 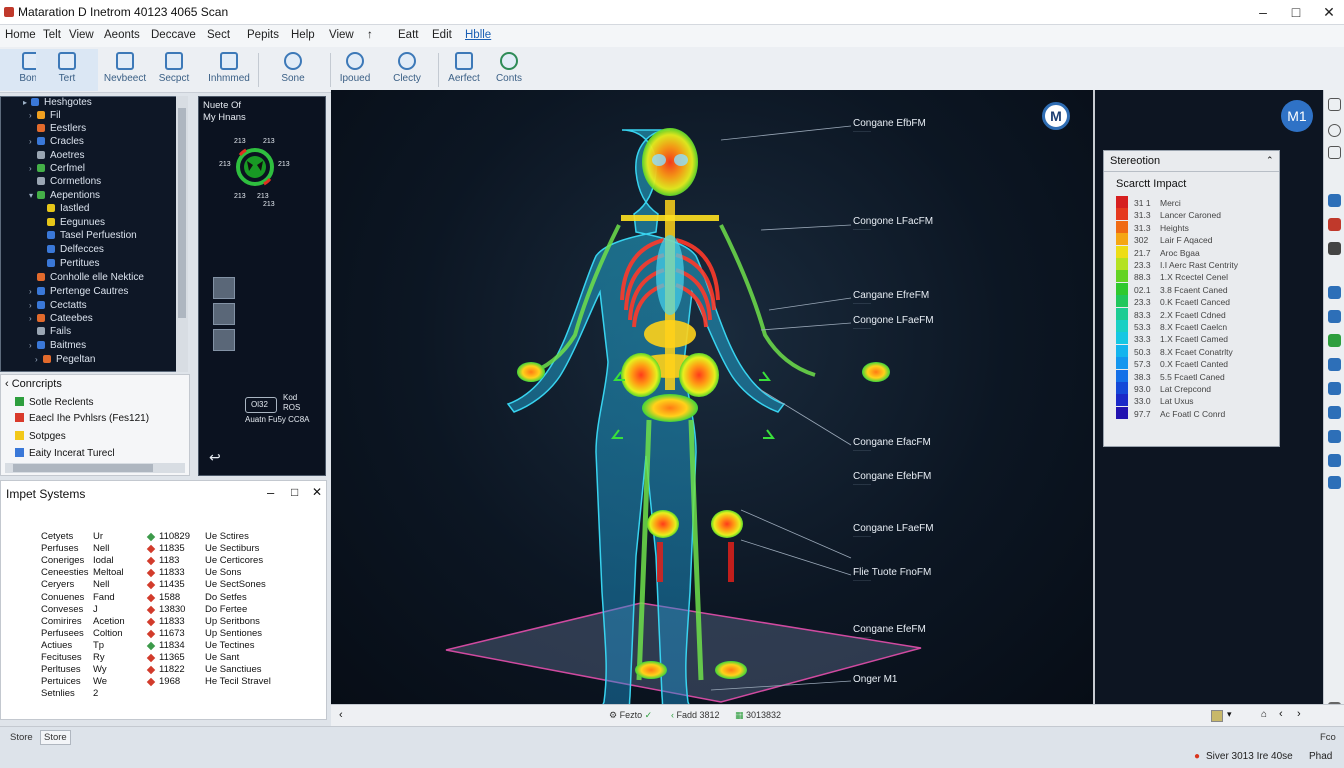 What do you see at coordinates (875, 679) in the screenshot?
I see `callout-label: Onger M1` at bounding box center [875, 679].